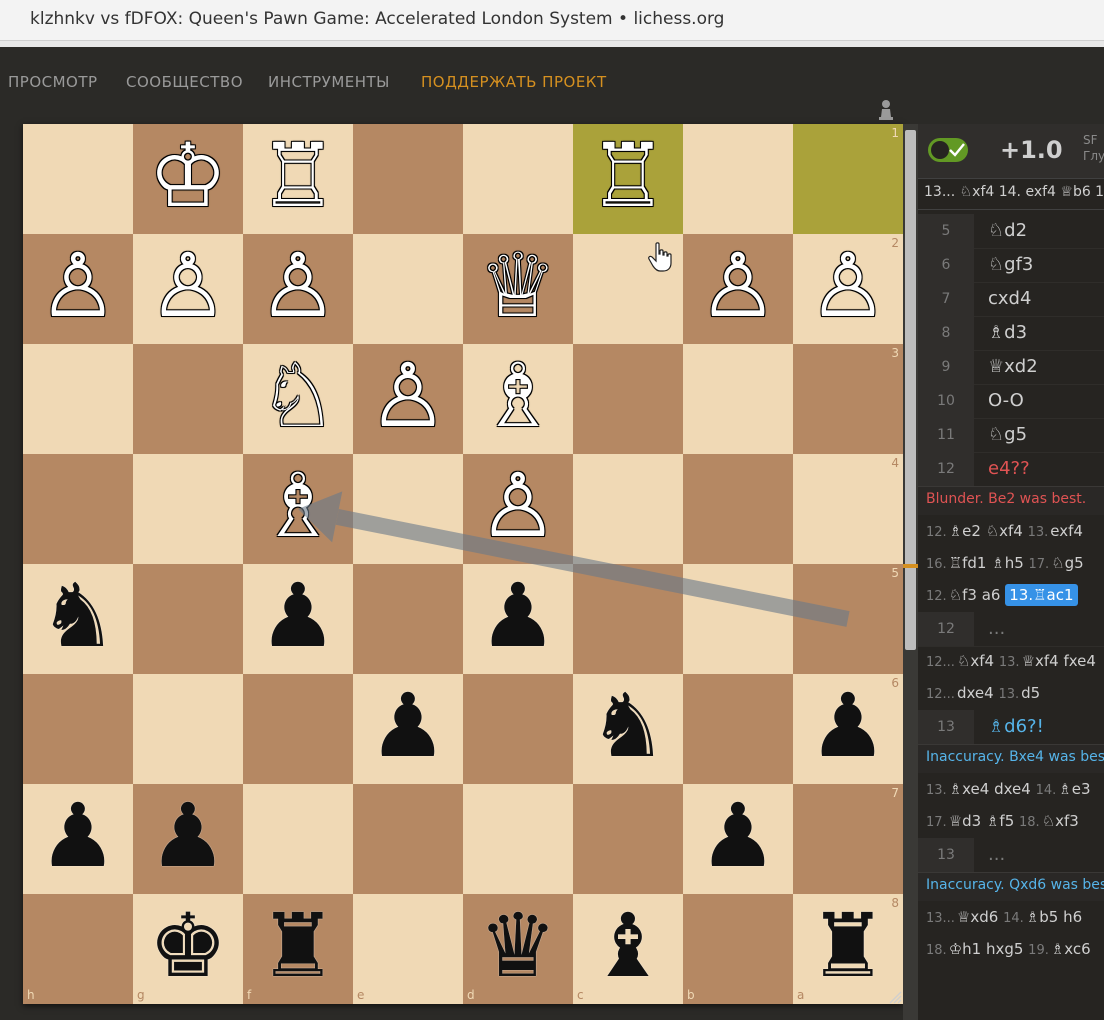 The height and width of the screenshot is (1020, 1104). What do you see at coordinates (329, 82) in the screenshot?
I see `nav-item-tools: ИНСТРУМЕНТЫ` at bounding box center [329, 82].